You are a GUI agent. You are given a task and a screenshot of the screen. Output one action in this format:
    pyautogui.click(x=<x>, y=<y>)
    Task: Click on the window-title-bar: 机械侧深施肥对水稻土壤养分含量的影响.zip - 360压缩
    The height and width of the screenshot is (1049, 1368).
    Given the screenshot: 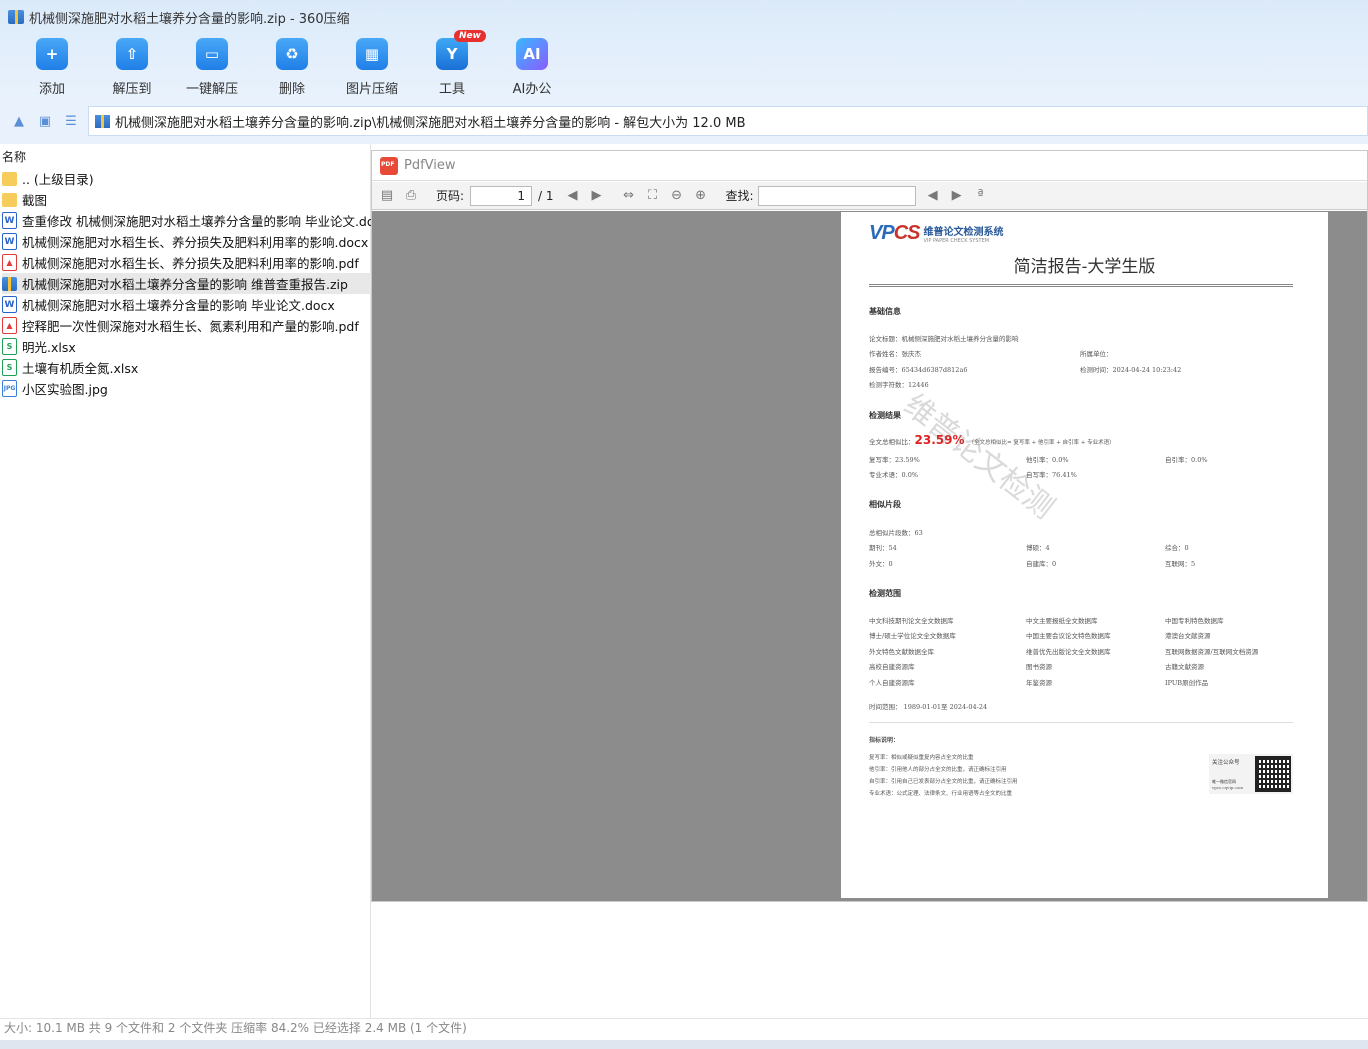 What is the action you would take?
    pyautogui.click(x=179, y=17)
    